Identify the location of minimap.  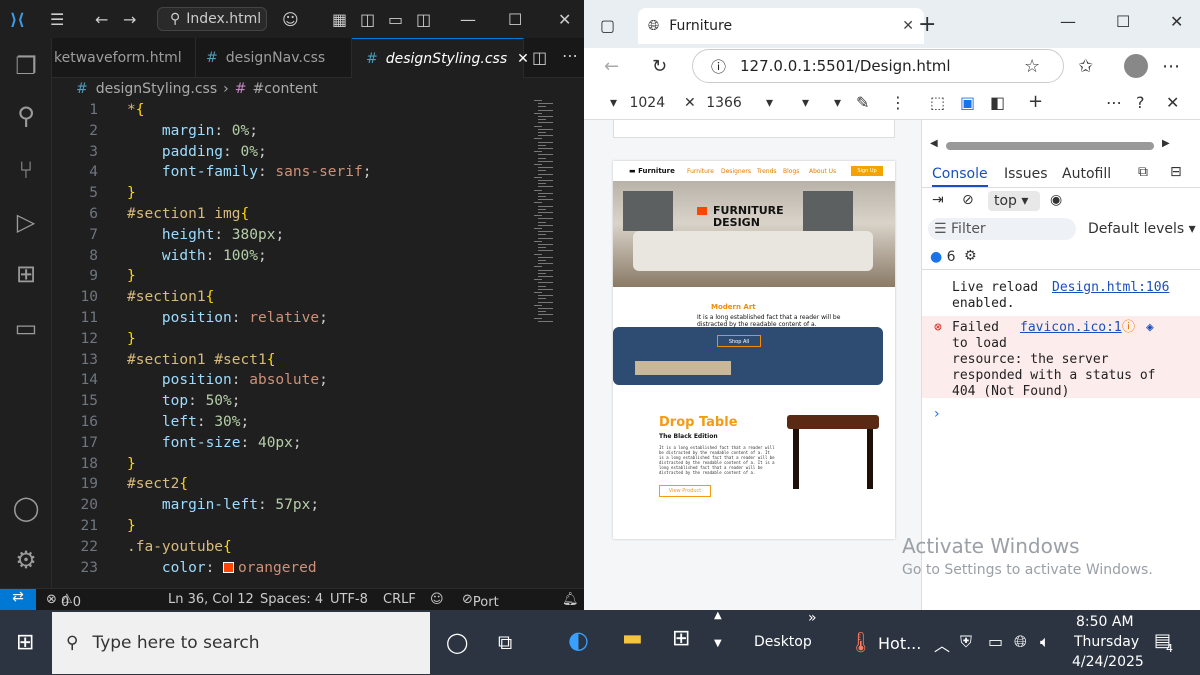
(558, 215).